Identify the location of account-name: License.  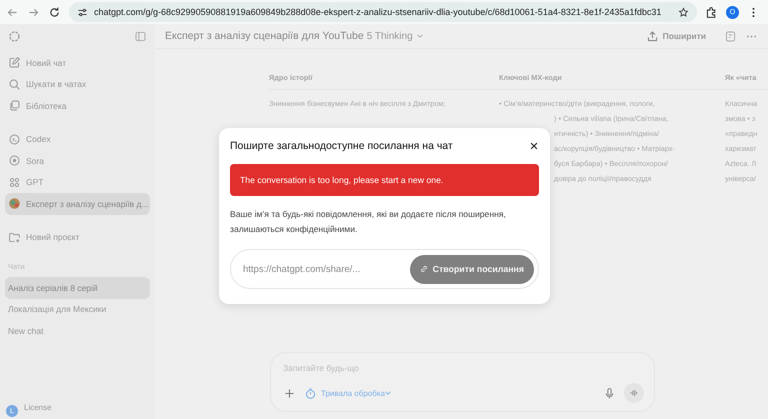
(38, 407).